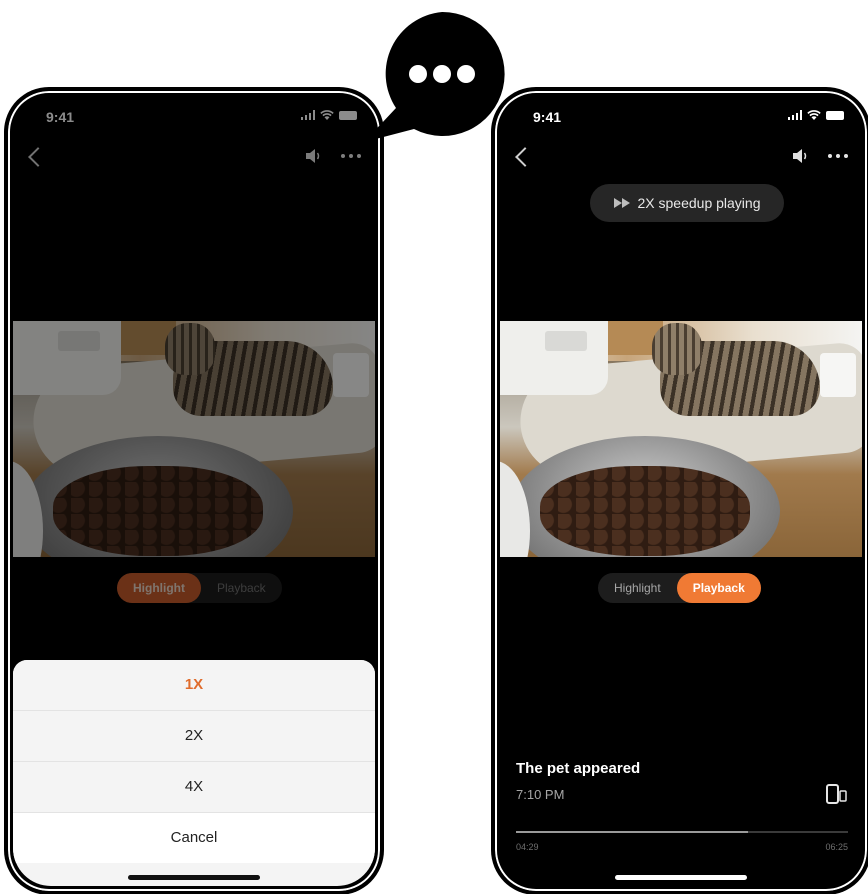 This screenshot has width=868, height=894. Describe the element at coordinates (194, 736) in the screenshot. I see `speed-option-2x: 2X` at that location.